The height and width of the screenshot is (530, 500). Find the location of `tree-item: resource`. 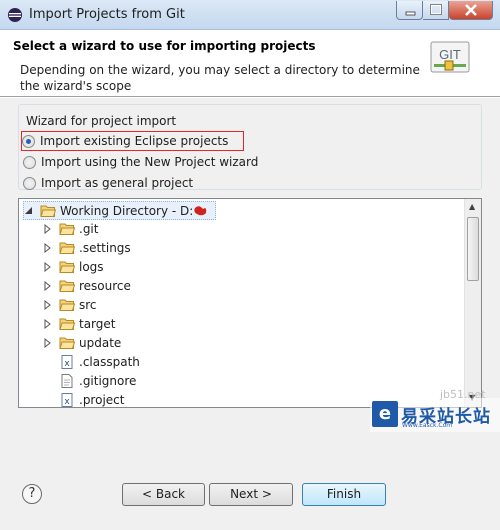

tree-item: resource is located at coordinates (87, 285).